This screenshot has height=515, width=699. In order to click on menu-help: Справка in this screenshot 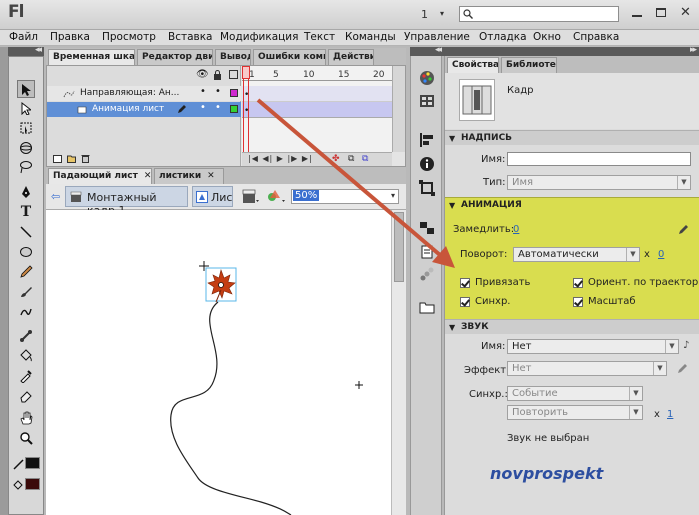, I will do `click(596, 37)`.